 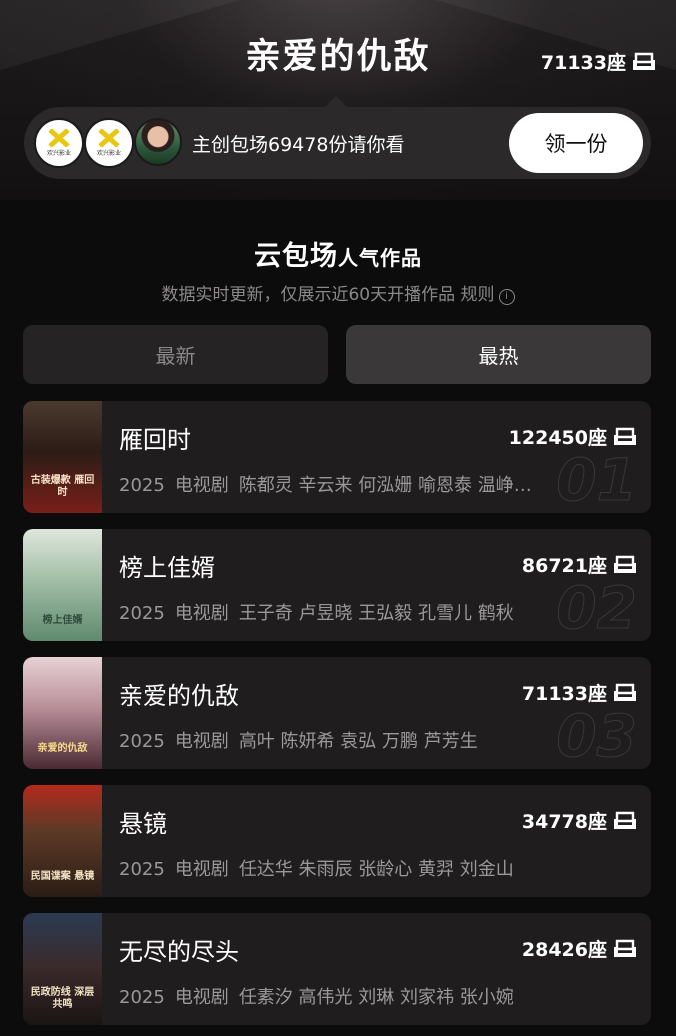 I want to click on creator-avatar, so click(x=158, y=142).